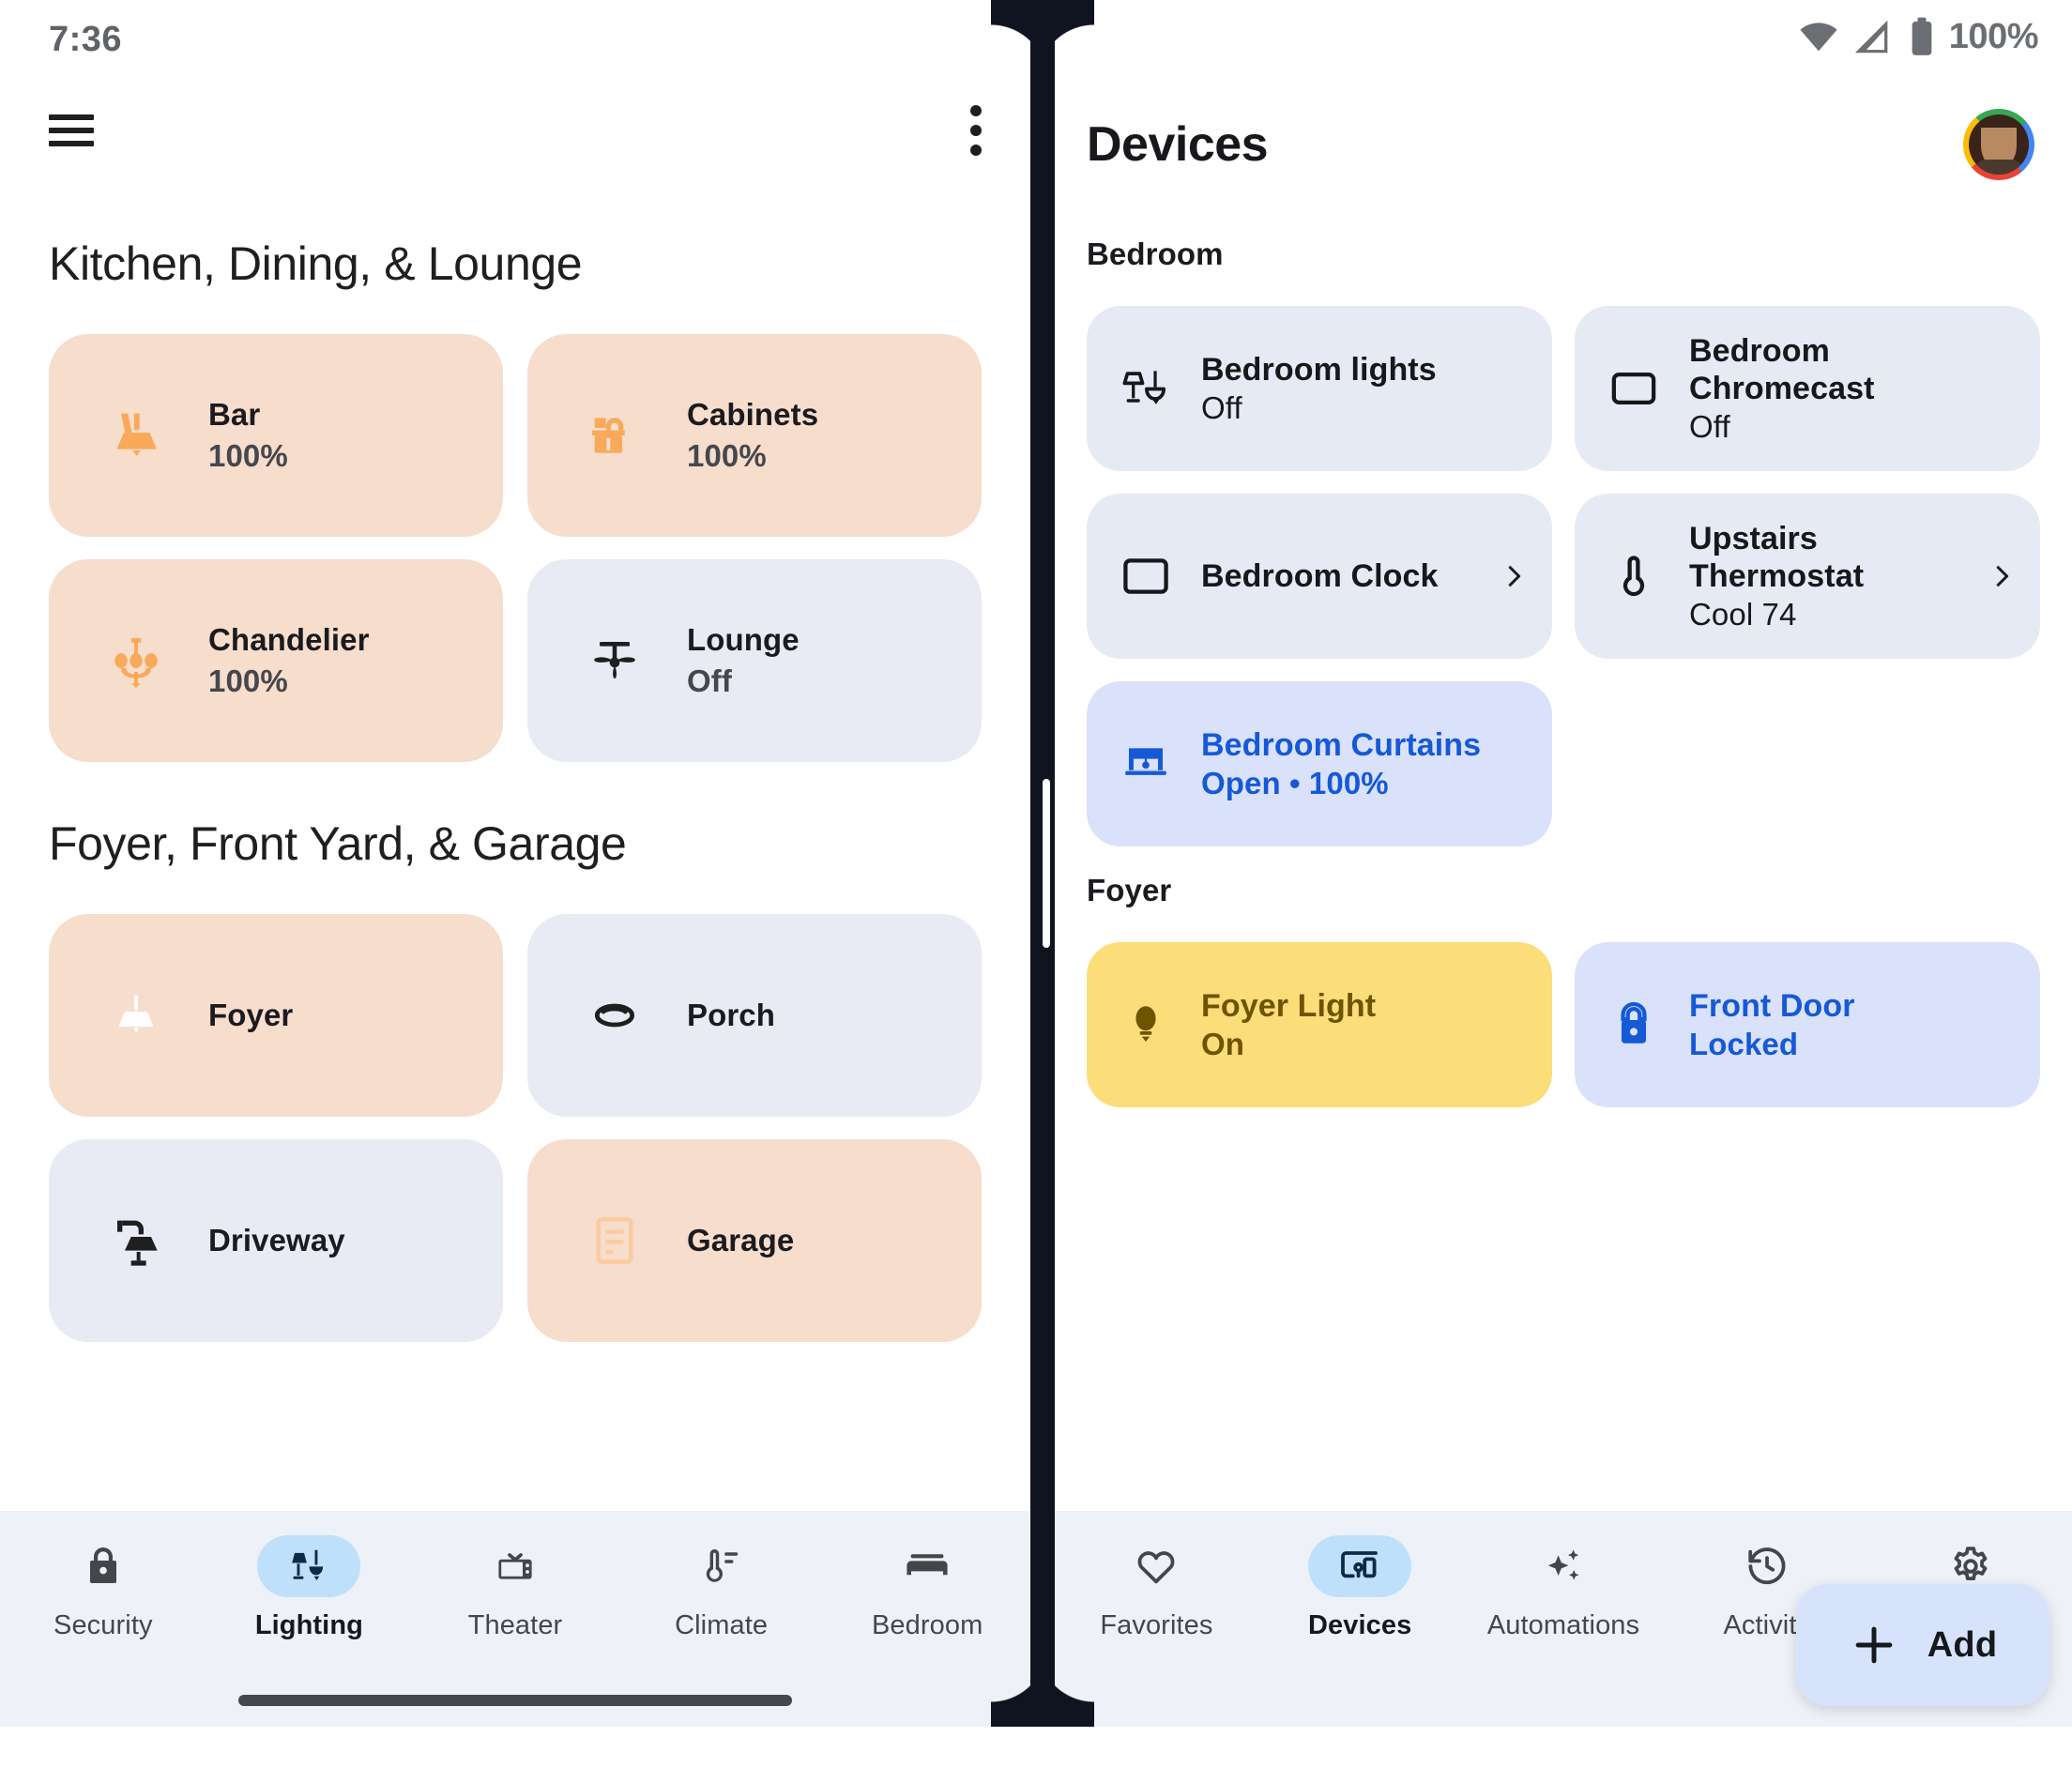 The image size is (2072, 1783). Describe the element at coordinates (753, 414) in the screenshot. I see `tile-label: Cabinets` at that location.